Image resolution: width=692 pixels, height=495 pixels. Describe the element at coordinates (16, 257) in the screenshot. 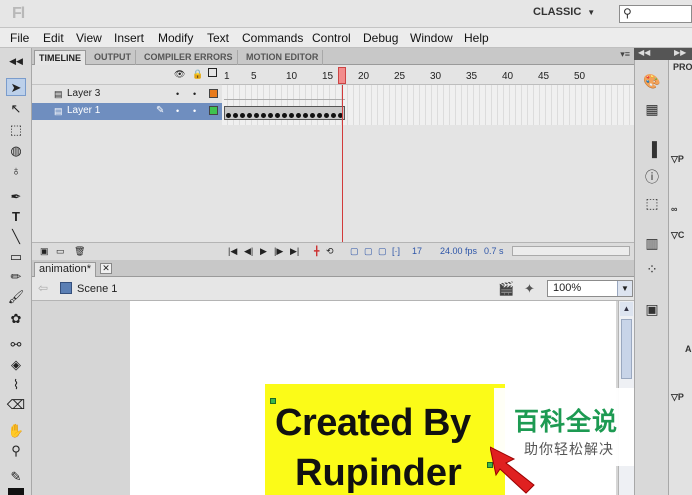

I see `rectangle-tool-icon: ▭` at that location.